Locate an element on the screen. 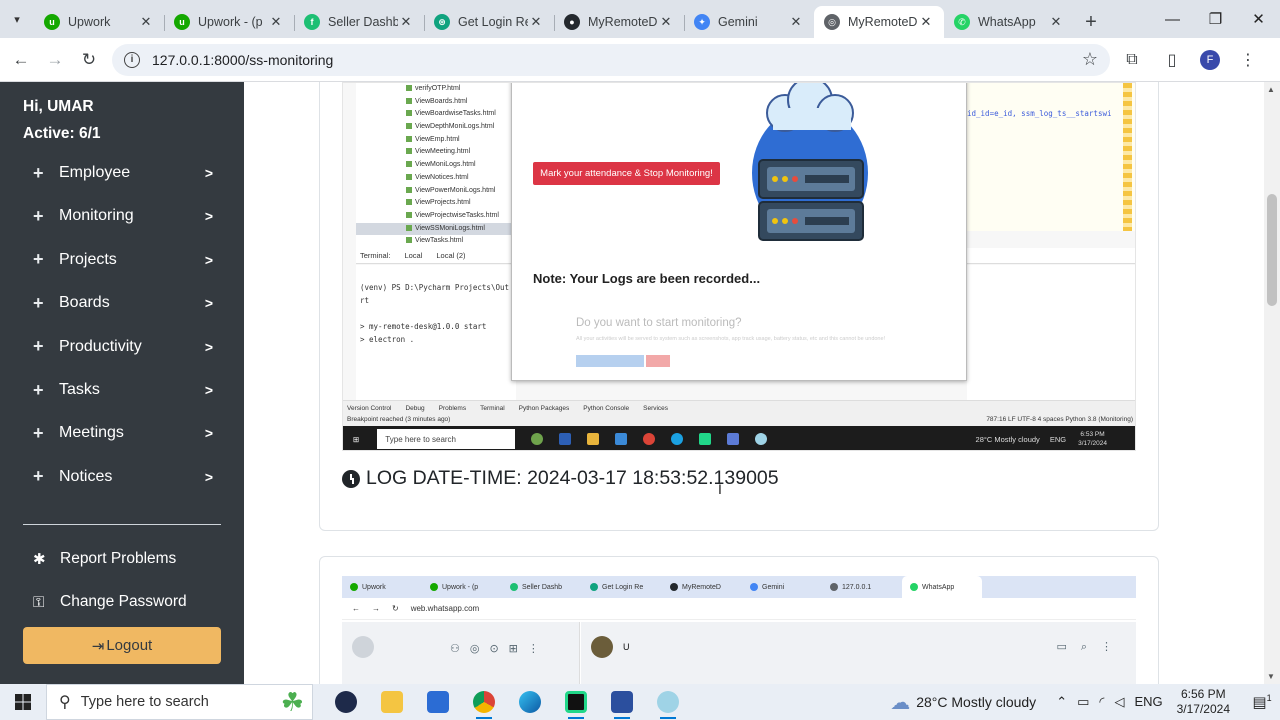 The image size is (1280, 720). taskbar-app-vscode is located at coordinates (622, 702).